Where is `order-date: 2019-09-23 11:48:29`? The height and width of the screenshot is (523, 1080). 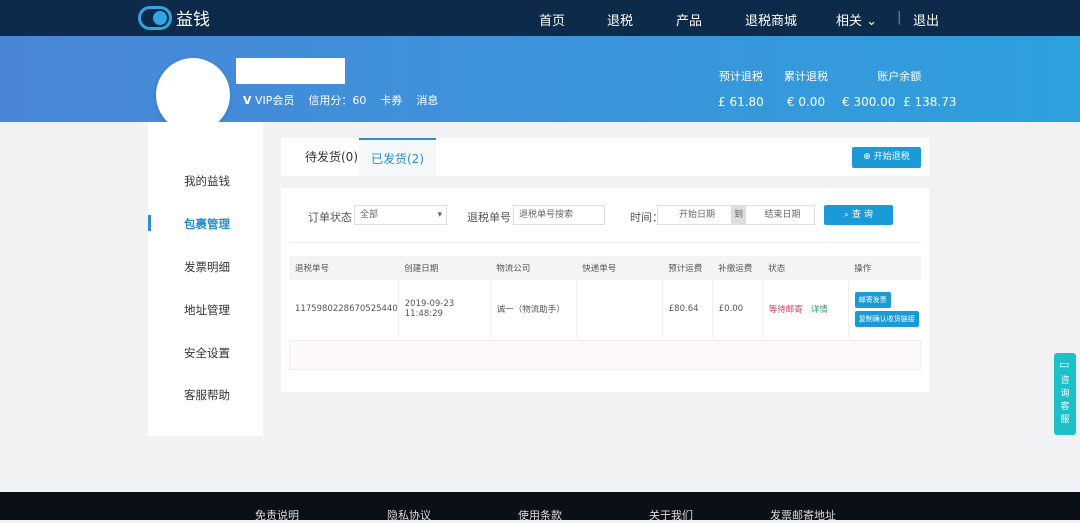
order-date: 2019-09-23 11:48:29 is located at coordinates (444, 309).